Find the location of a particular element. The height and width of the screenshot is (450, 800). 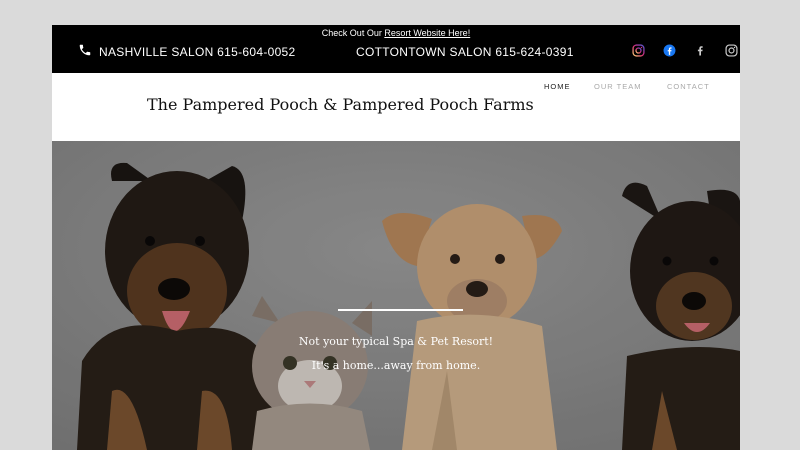

announcement: Check Out Our Resort Website Here! is located at coordinates (396, 33).